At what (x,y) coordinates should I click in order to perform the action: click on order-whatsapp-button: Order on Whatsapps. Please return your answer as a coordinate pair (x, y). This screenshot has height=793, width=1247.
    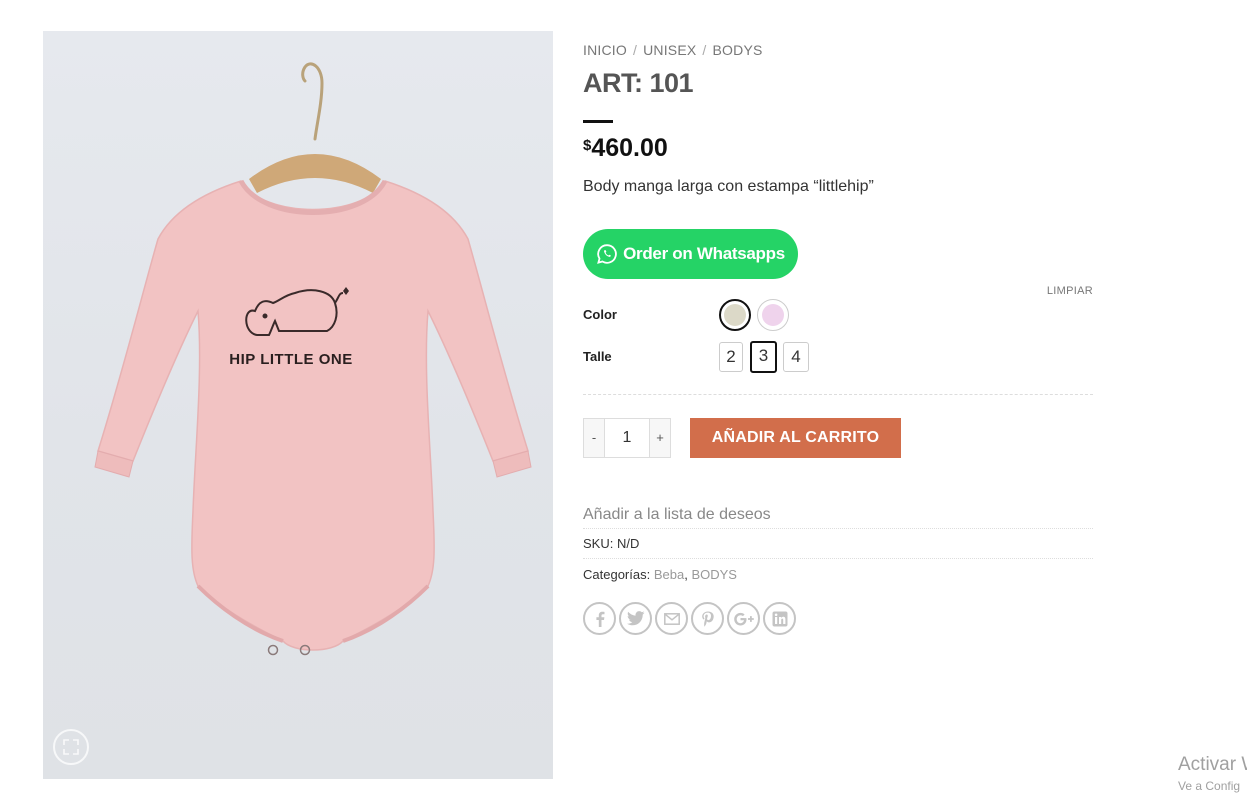
    Looking at the image, I should click on (690, 254).